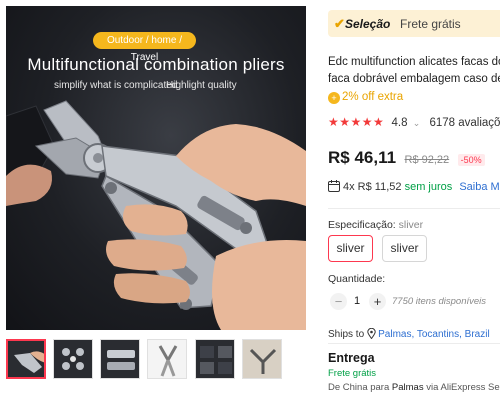  What do you see at coordinates (144, 47) in the screenshot?
I see `category-pill: Outdoor / home / Travel` at bounding box center [144, 47].